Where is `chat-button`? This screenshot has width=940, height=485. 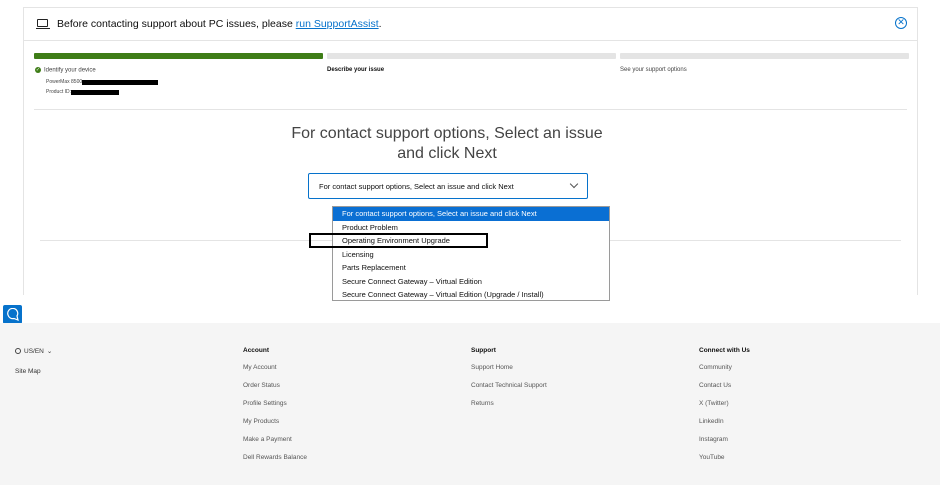
chat-button is located at coordinates (12, 314).